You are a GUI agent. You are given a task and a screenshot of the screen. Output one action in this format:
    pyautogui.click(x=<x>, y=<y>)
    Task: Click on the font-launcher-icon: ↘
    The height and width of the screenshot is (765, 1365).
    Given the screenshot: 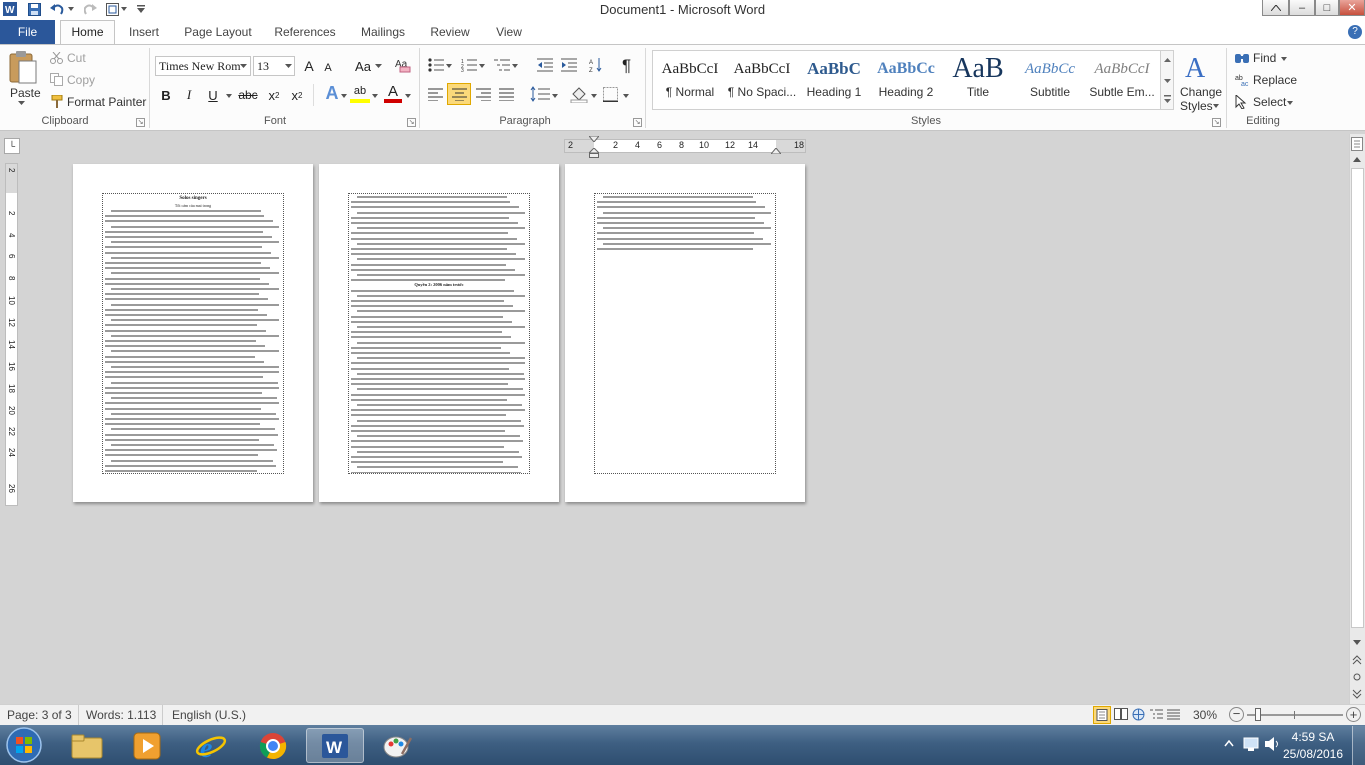 What is the action you would take?
    pyautogui.click(x=411, y=122)
    